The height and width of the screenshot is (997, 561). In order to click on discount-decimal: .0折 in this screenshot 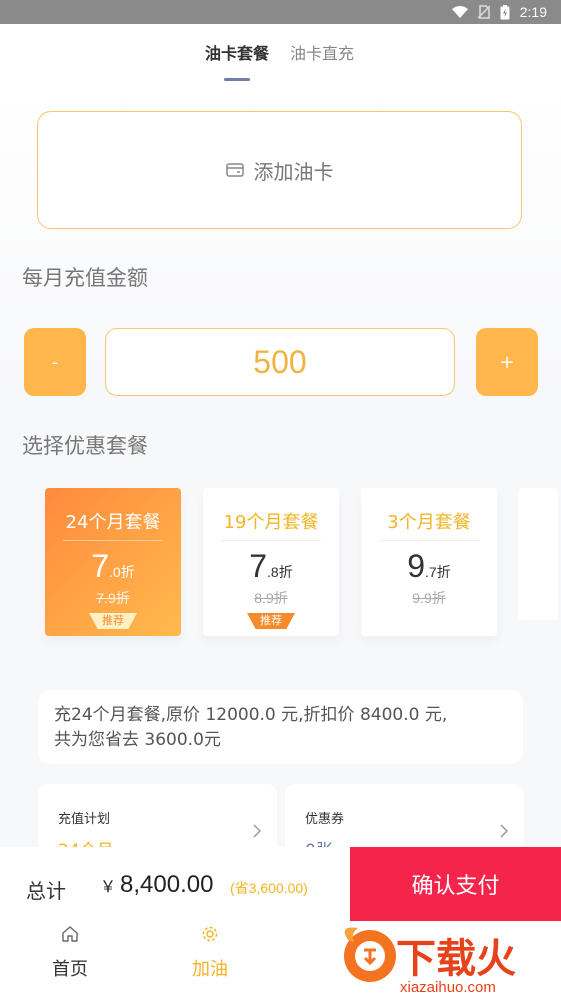, I will do `click(122, 572)`.